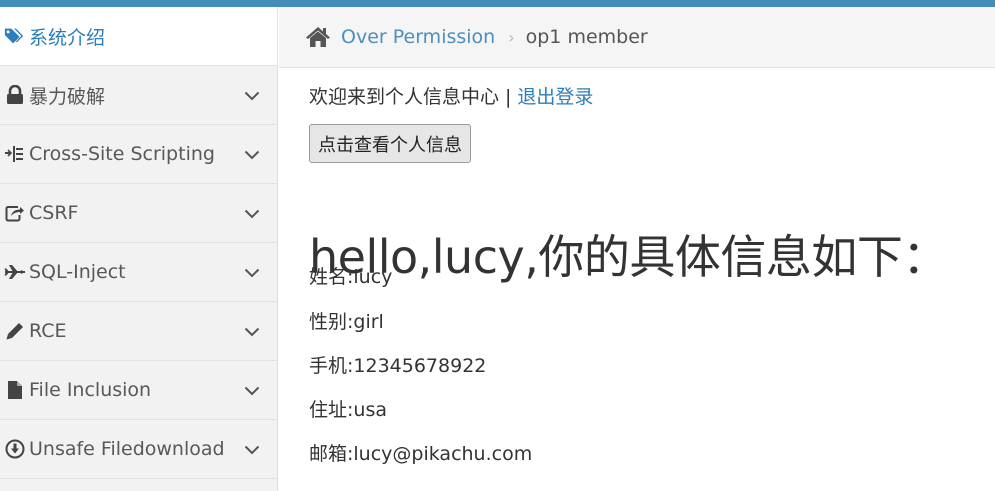 This screenshot has width=995, height=491. Describe the element at coordinates (497, 3) in the screenshot. I see `top-accent-bar` at that location.